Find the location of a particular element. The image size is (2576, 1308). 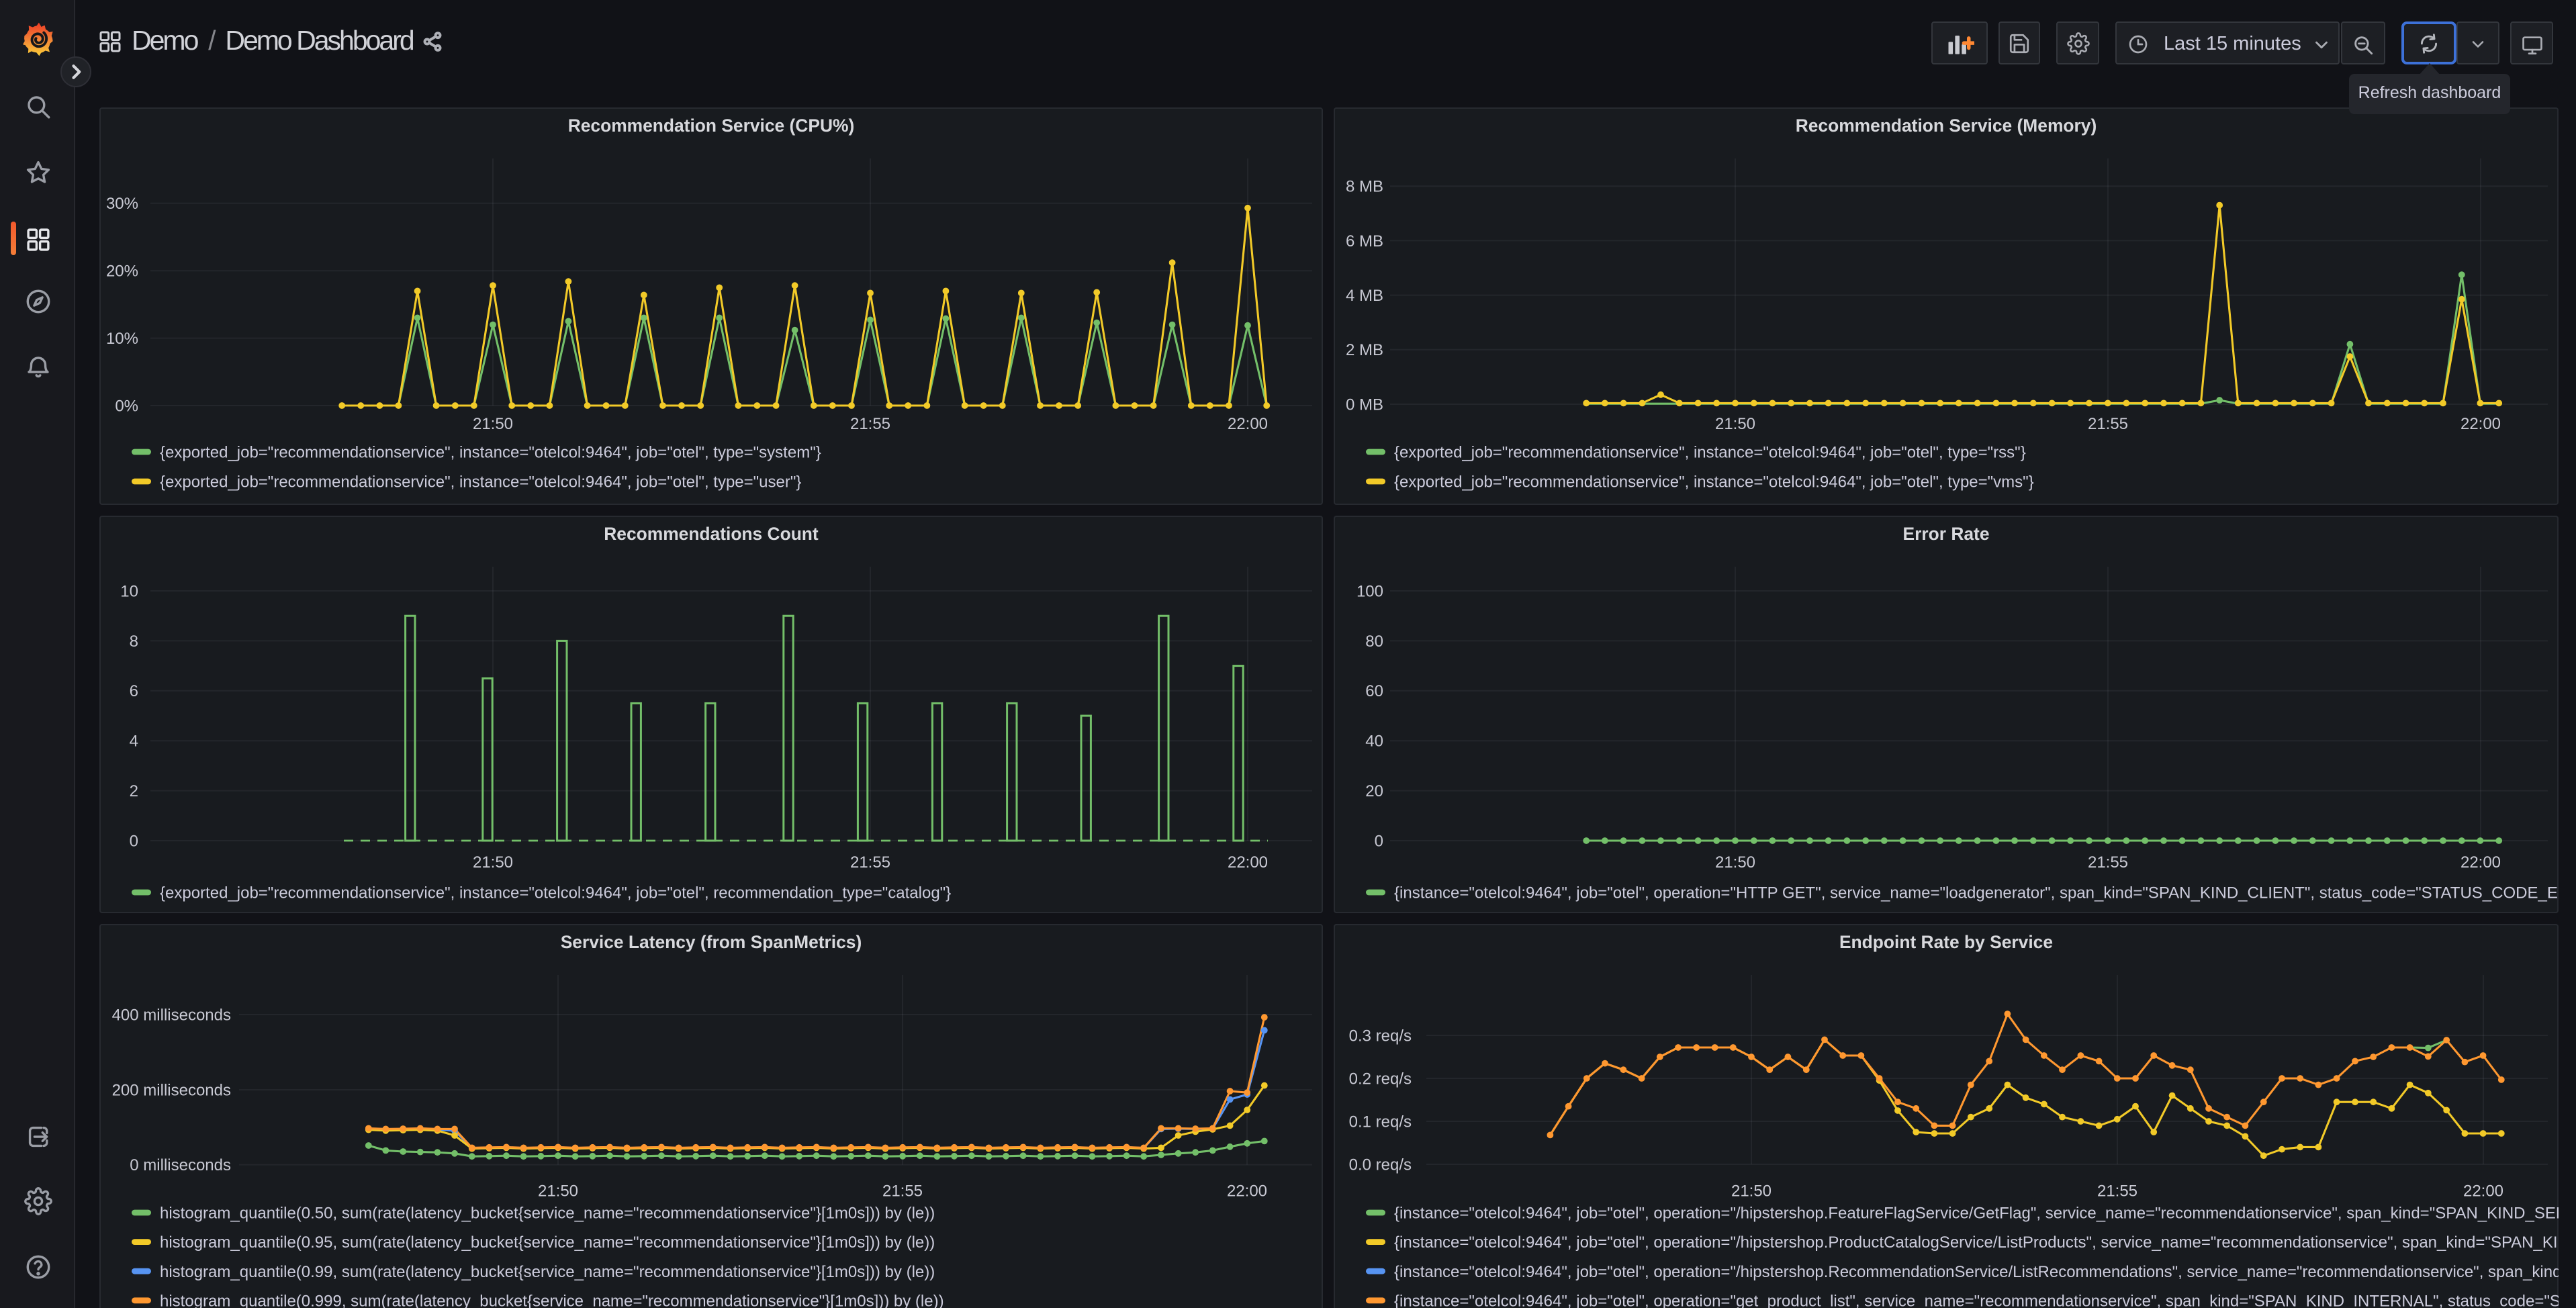

svg-text: 8 is located at coordinates (134, 642).